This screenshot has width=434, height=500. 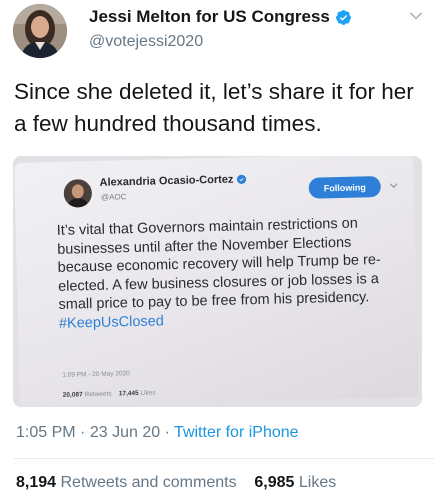 I want to click on embedded-avatar-photo, so click(x=78, y=193).